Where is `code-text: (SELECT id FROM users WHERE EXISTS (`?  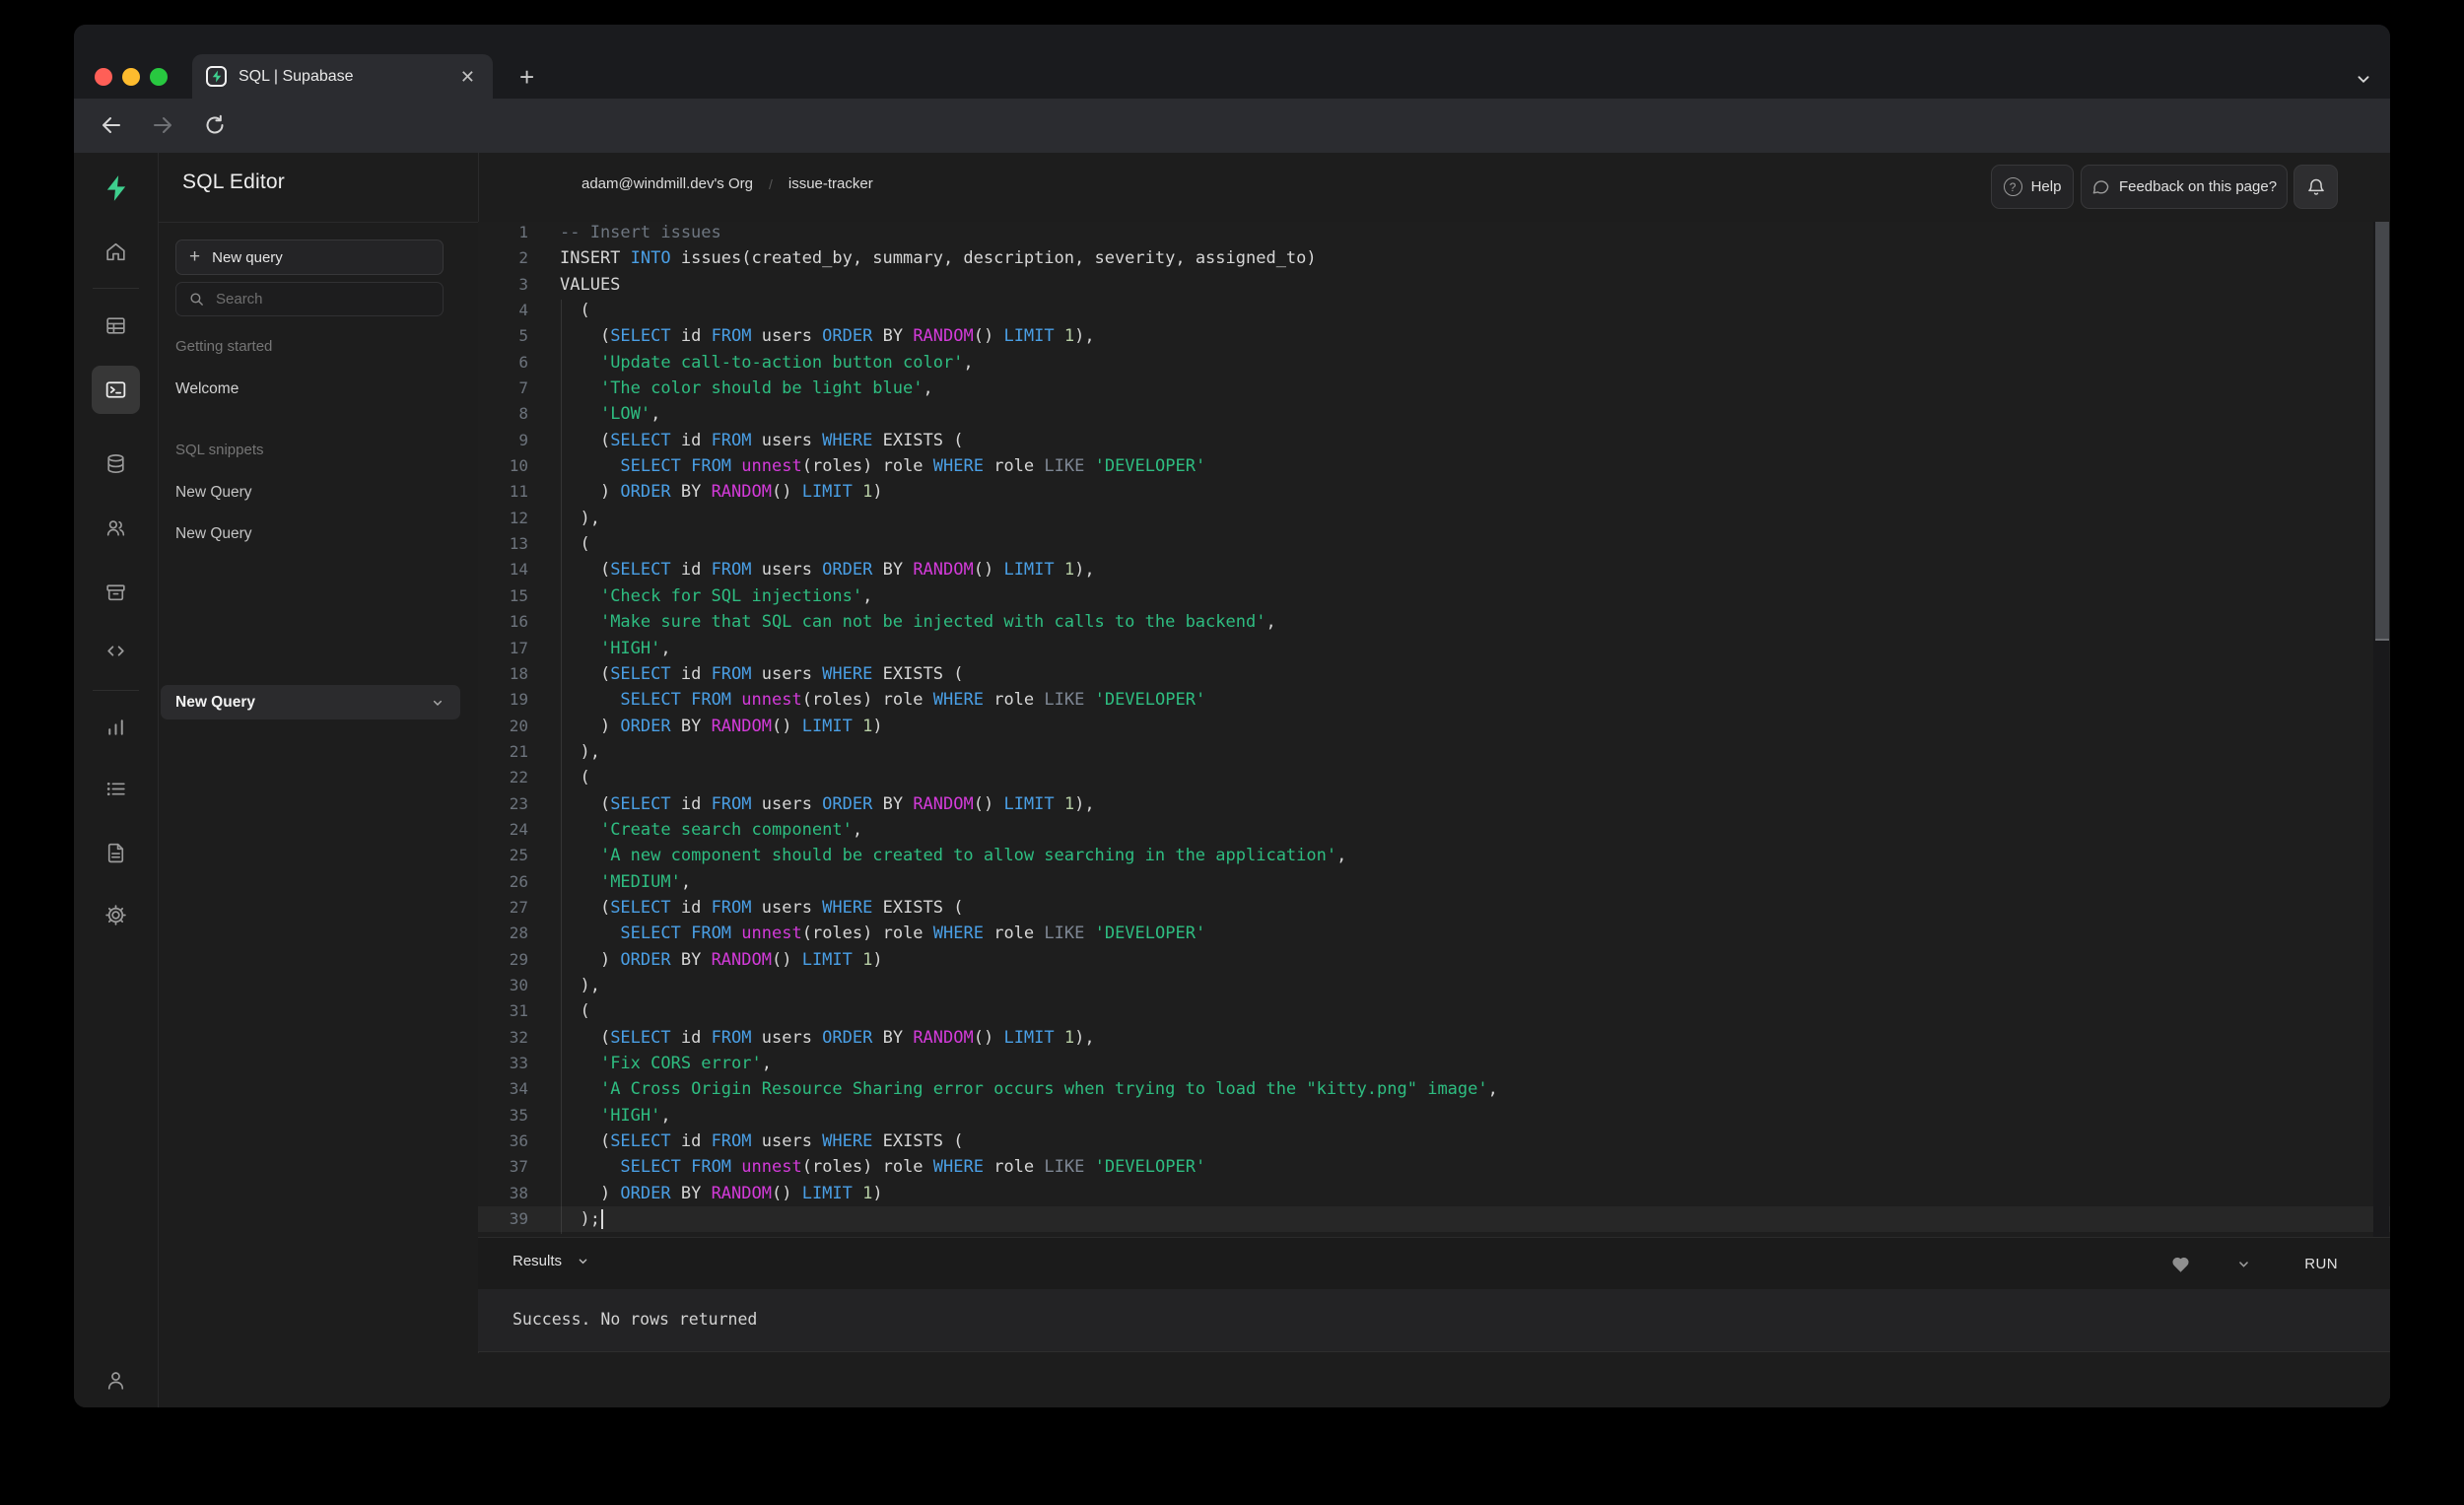
code-text: (SELECT id FROM users WHERE EXISTS ( is located at coordinates (762, 673).